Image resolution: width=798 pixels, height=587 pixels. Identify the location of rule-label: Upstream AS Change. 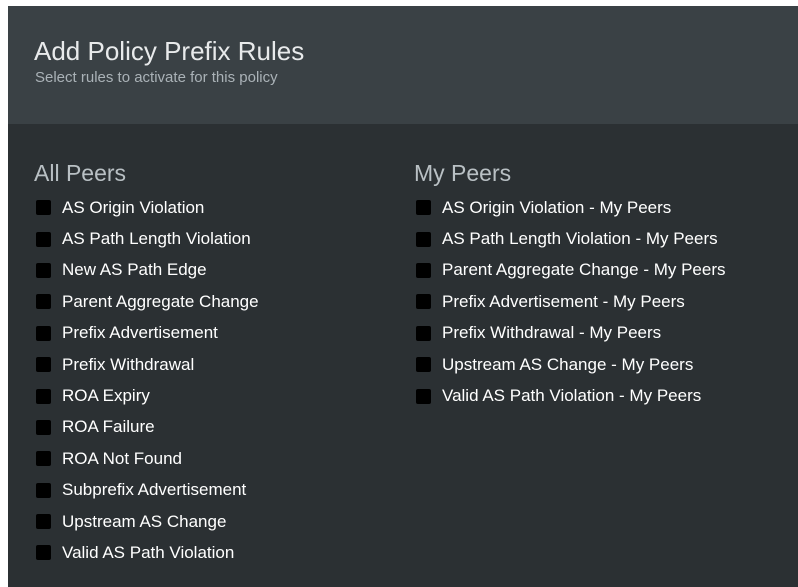
(144, 521).